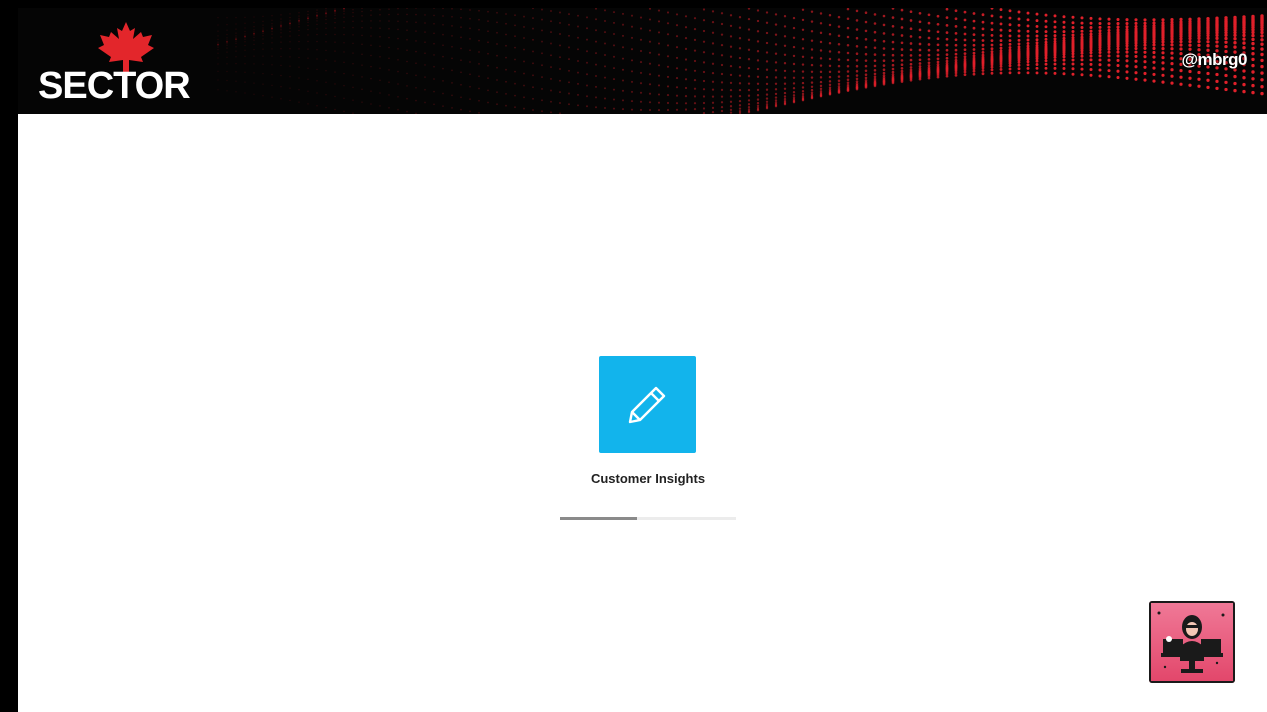 The width and height of the screenshot is (1267, 712). What do you see at coordinates (128, 64) in the screenshot?
I see `sector-logo: SECTOR` at bounding box center [128, 64].